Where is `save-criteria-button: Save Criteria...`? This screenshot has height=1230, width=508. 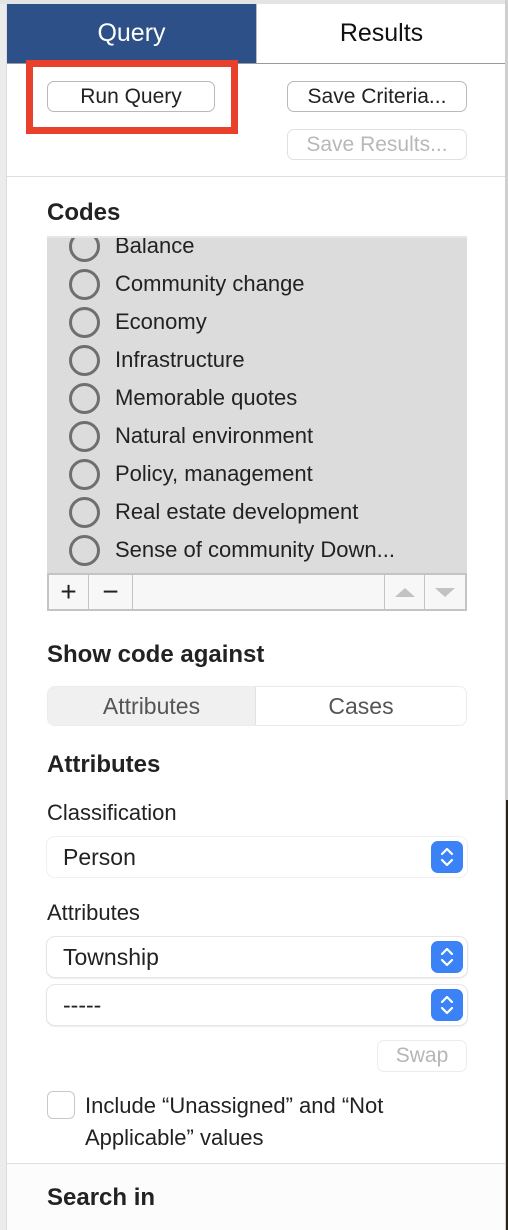 save-criteria-button: Save Criteria... is located at coordinates (377, 96).